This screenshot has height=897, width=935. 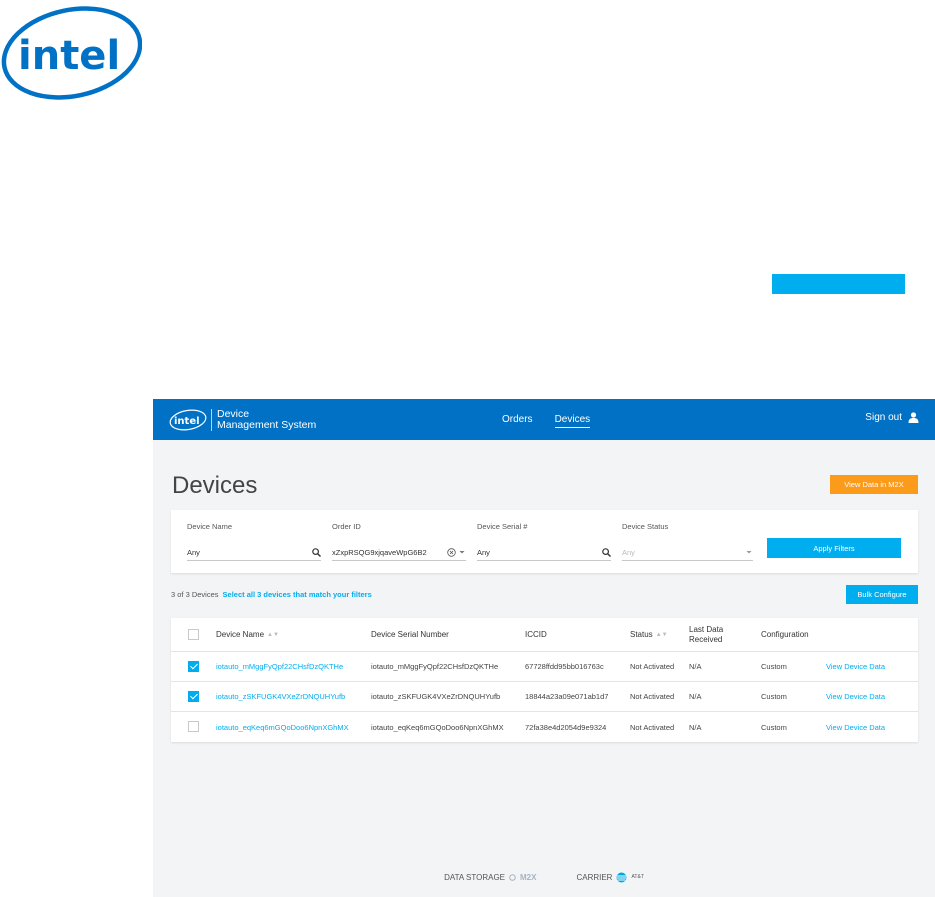 What do you see at coordinates (594, 877) in the screenshot?
I see `carrier-label: CARRIER` at bounding box center [594, 877].